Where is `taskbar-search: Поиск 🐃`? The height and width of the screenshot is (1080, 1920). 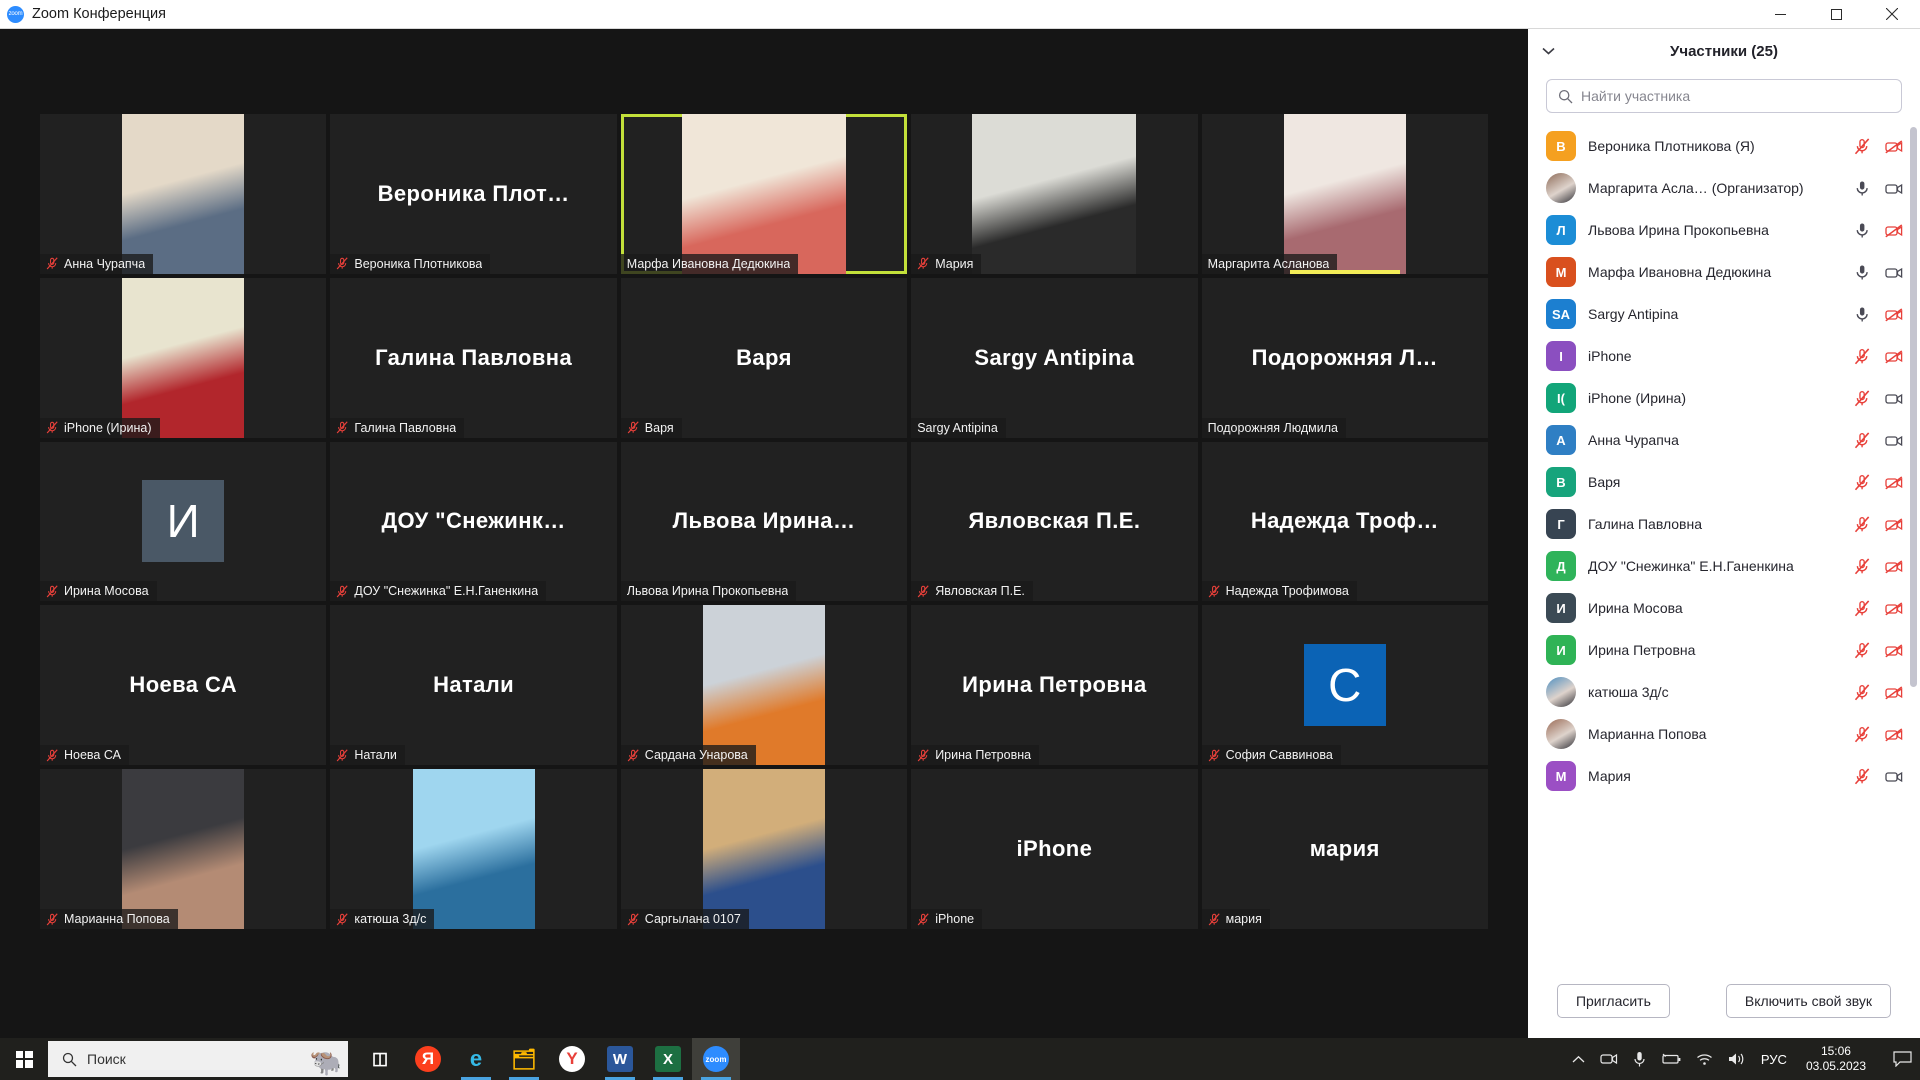
taskbar-search: Поиск 🐃 is located at coordinates (198, 1059).